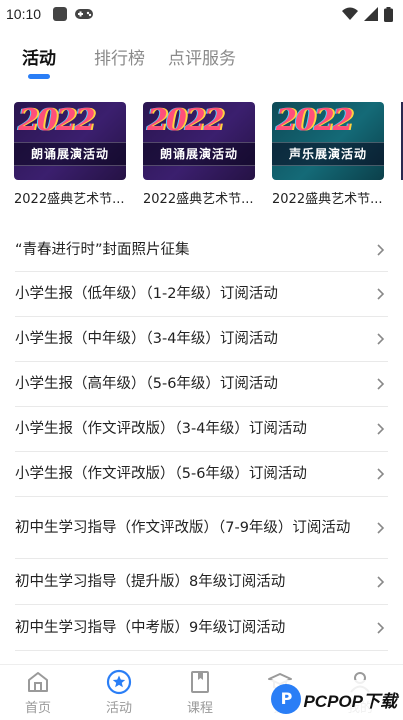 The height and width of the screenshot is (720, 403). I want to click on list-item: 初中生学习指导（作文评改版）（7-9年级）订阅活动, so click(201, 528).